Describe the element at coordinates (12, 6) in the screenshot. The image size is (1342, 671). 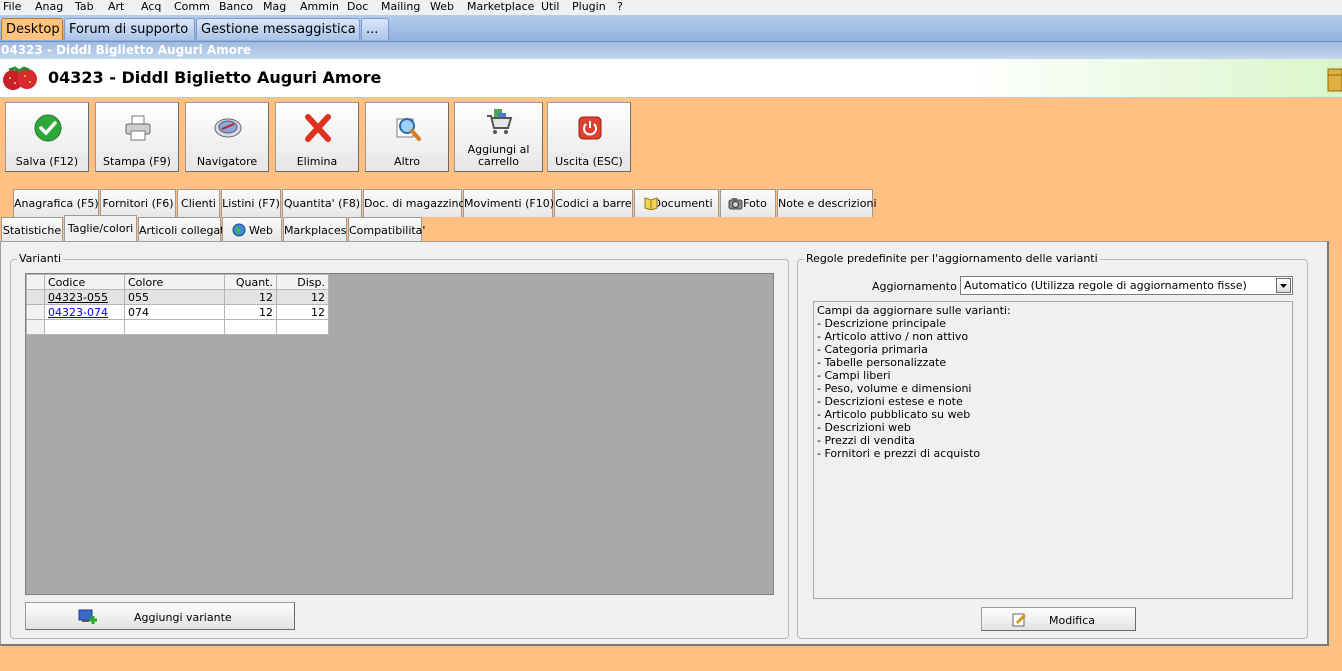
I see `menu-file: File` at that location.